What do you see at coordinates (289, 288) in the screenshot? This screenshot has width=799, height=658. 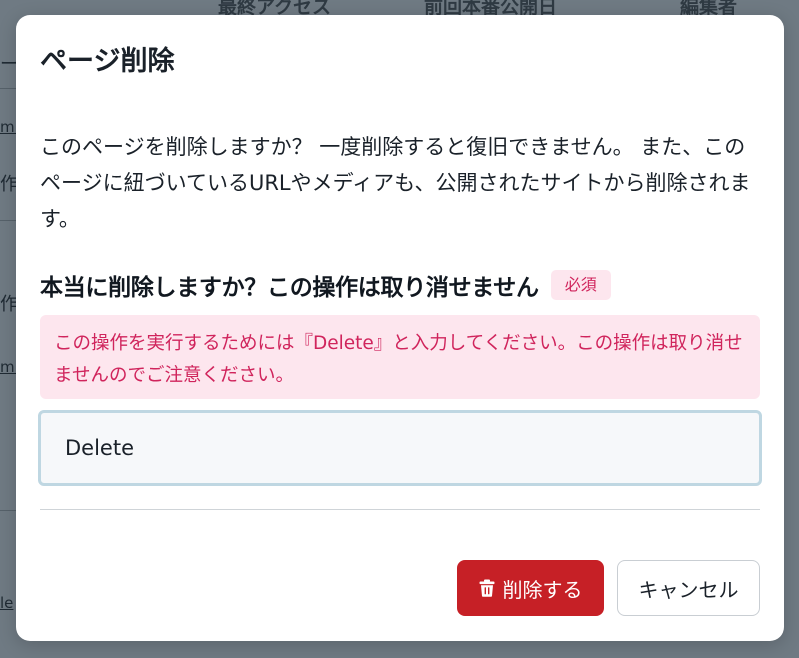 I see `confirm-field-label: 本当に削除しますか？この操作は取り消せません` at bounding box center [289, 288].